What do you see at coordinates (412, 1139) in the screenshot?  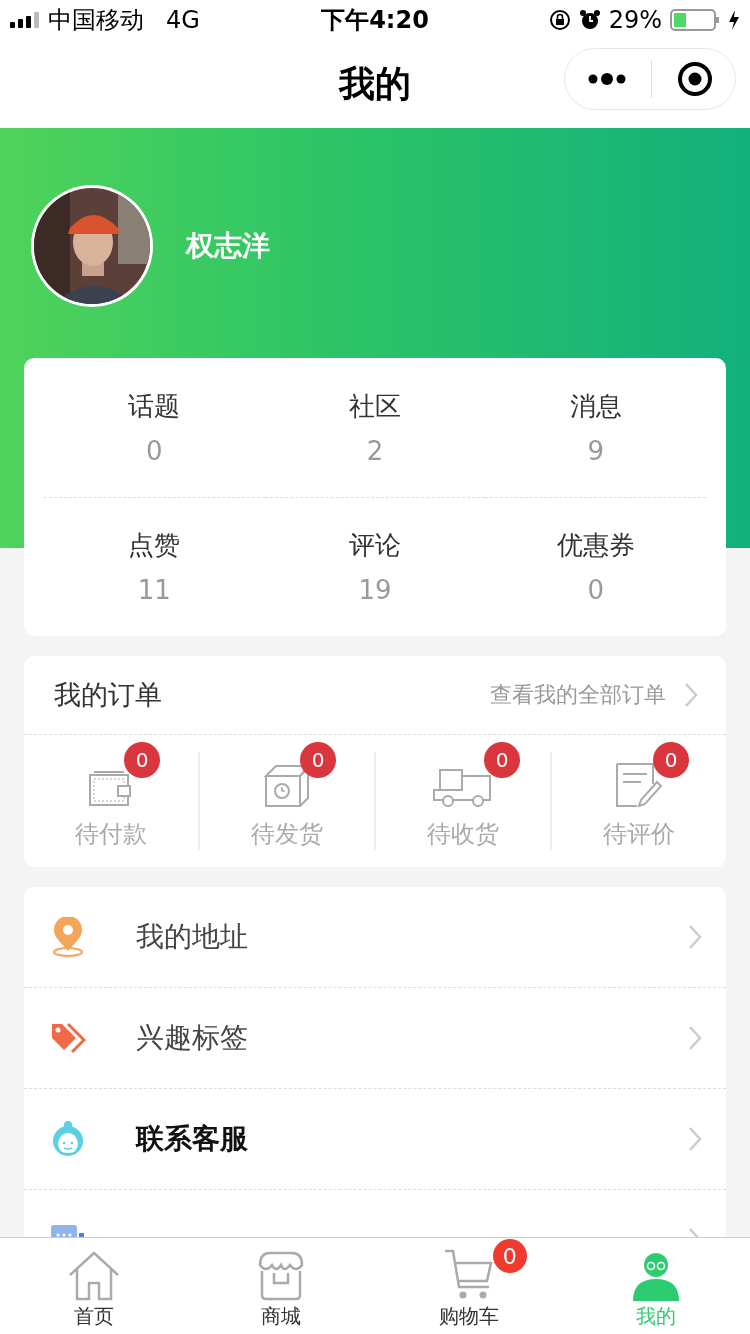 I see `menu-item: 联系客服` at bounding box center [412, 1139].